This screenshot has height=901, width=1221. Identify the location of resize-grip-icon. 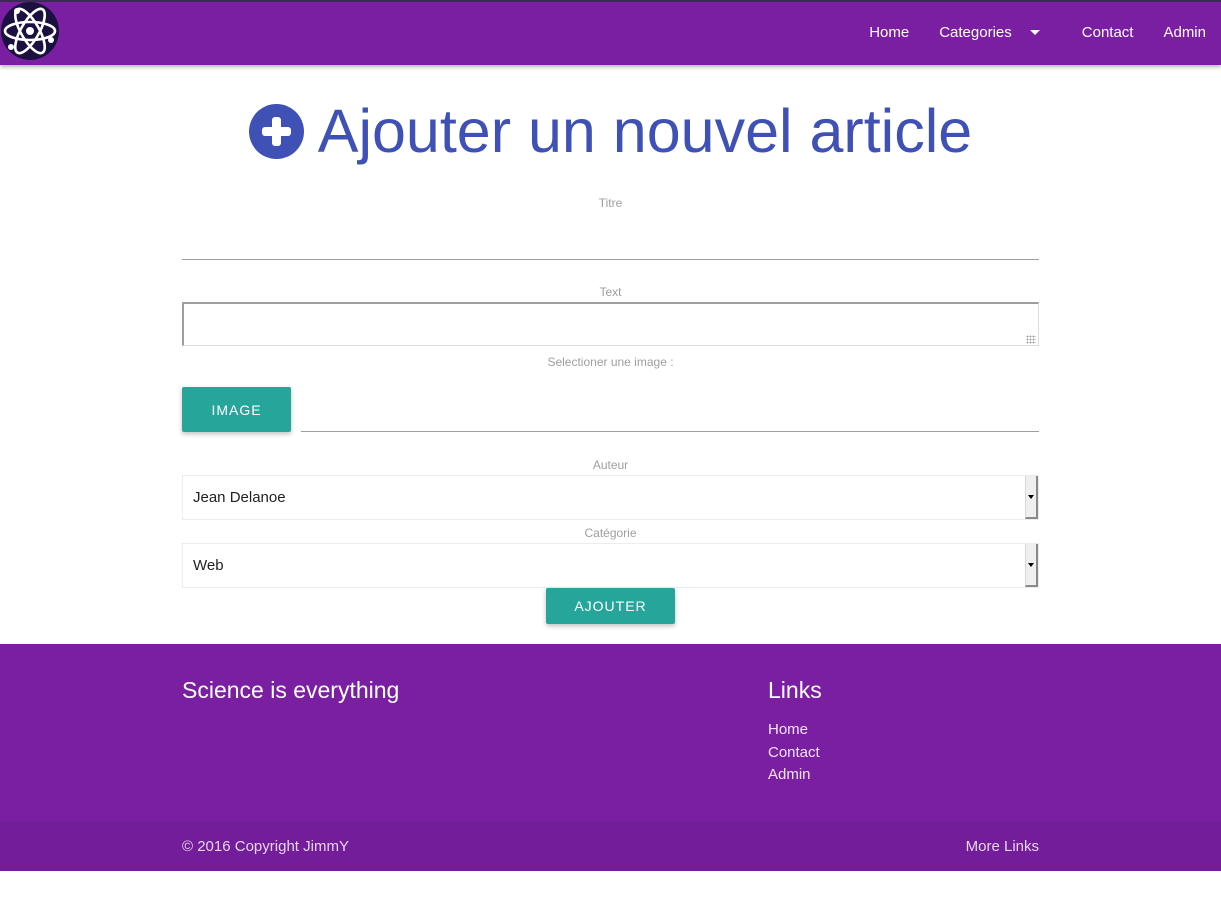
(1031, 339).